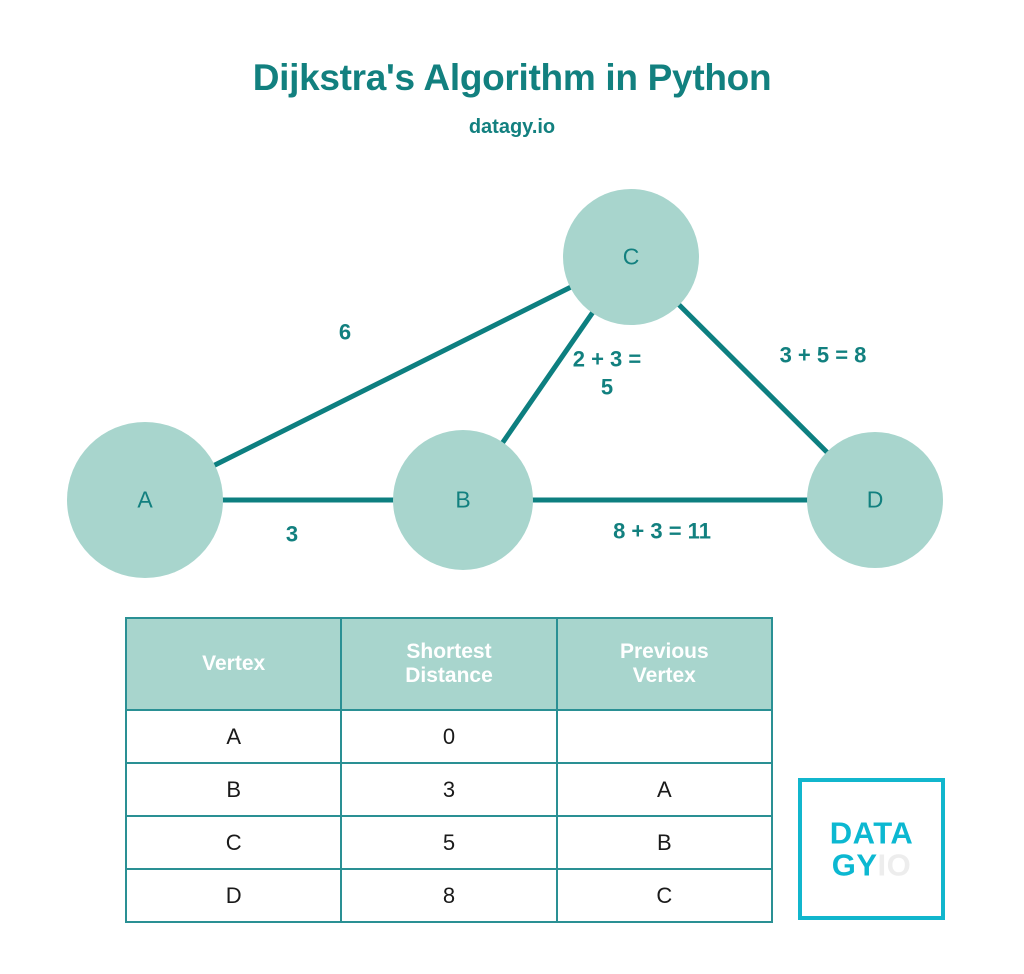 The height and width of the screenshot is (974, 1024). I want to click on column-header-vertex: Vertex, so click(233, 664).